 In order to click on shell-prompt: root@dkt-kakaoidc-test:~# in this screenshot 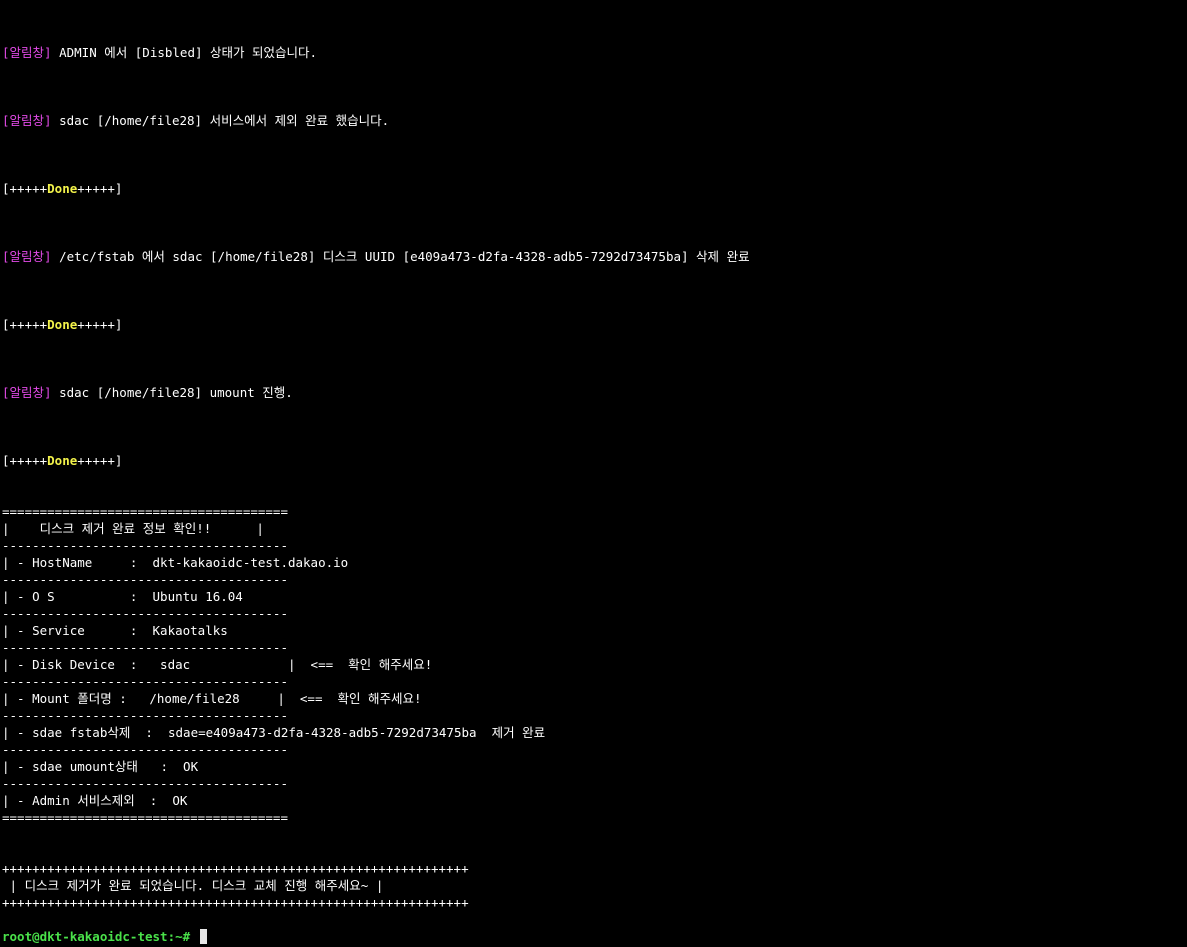, I will do `click(96, 936)`.